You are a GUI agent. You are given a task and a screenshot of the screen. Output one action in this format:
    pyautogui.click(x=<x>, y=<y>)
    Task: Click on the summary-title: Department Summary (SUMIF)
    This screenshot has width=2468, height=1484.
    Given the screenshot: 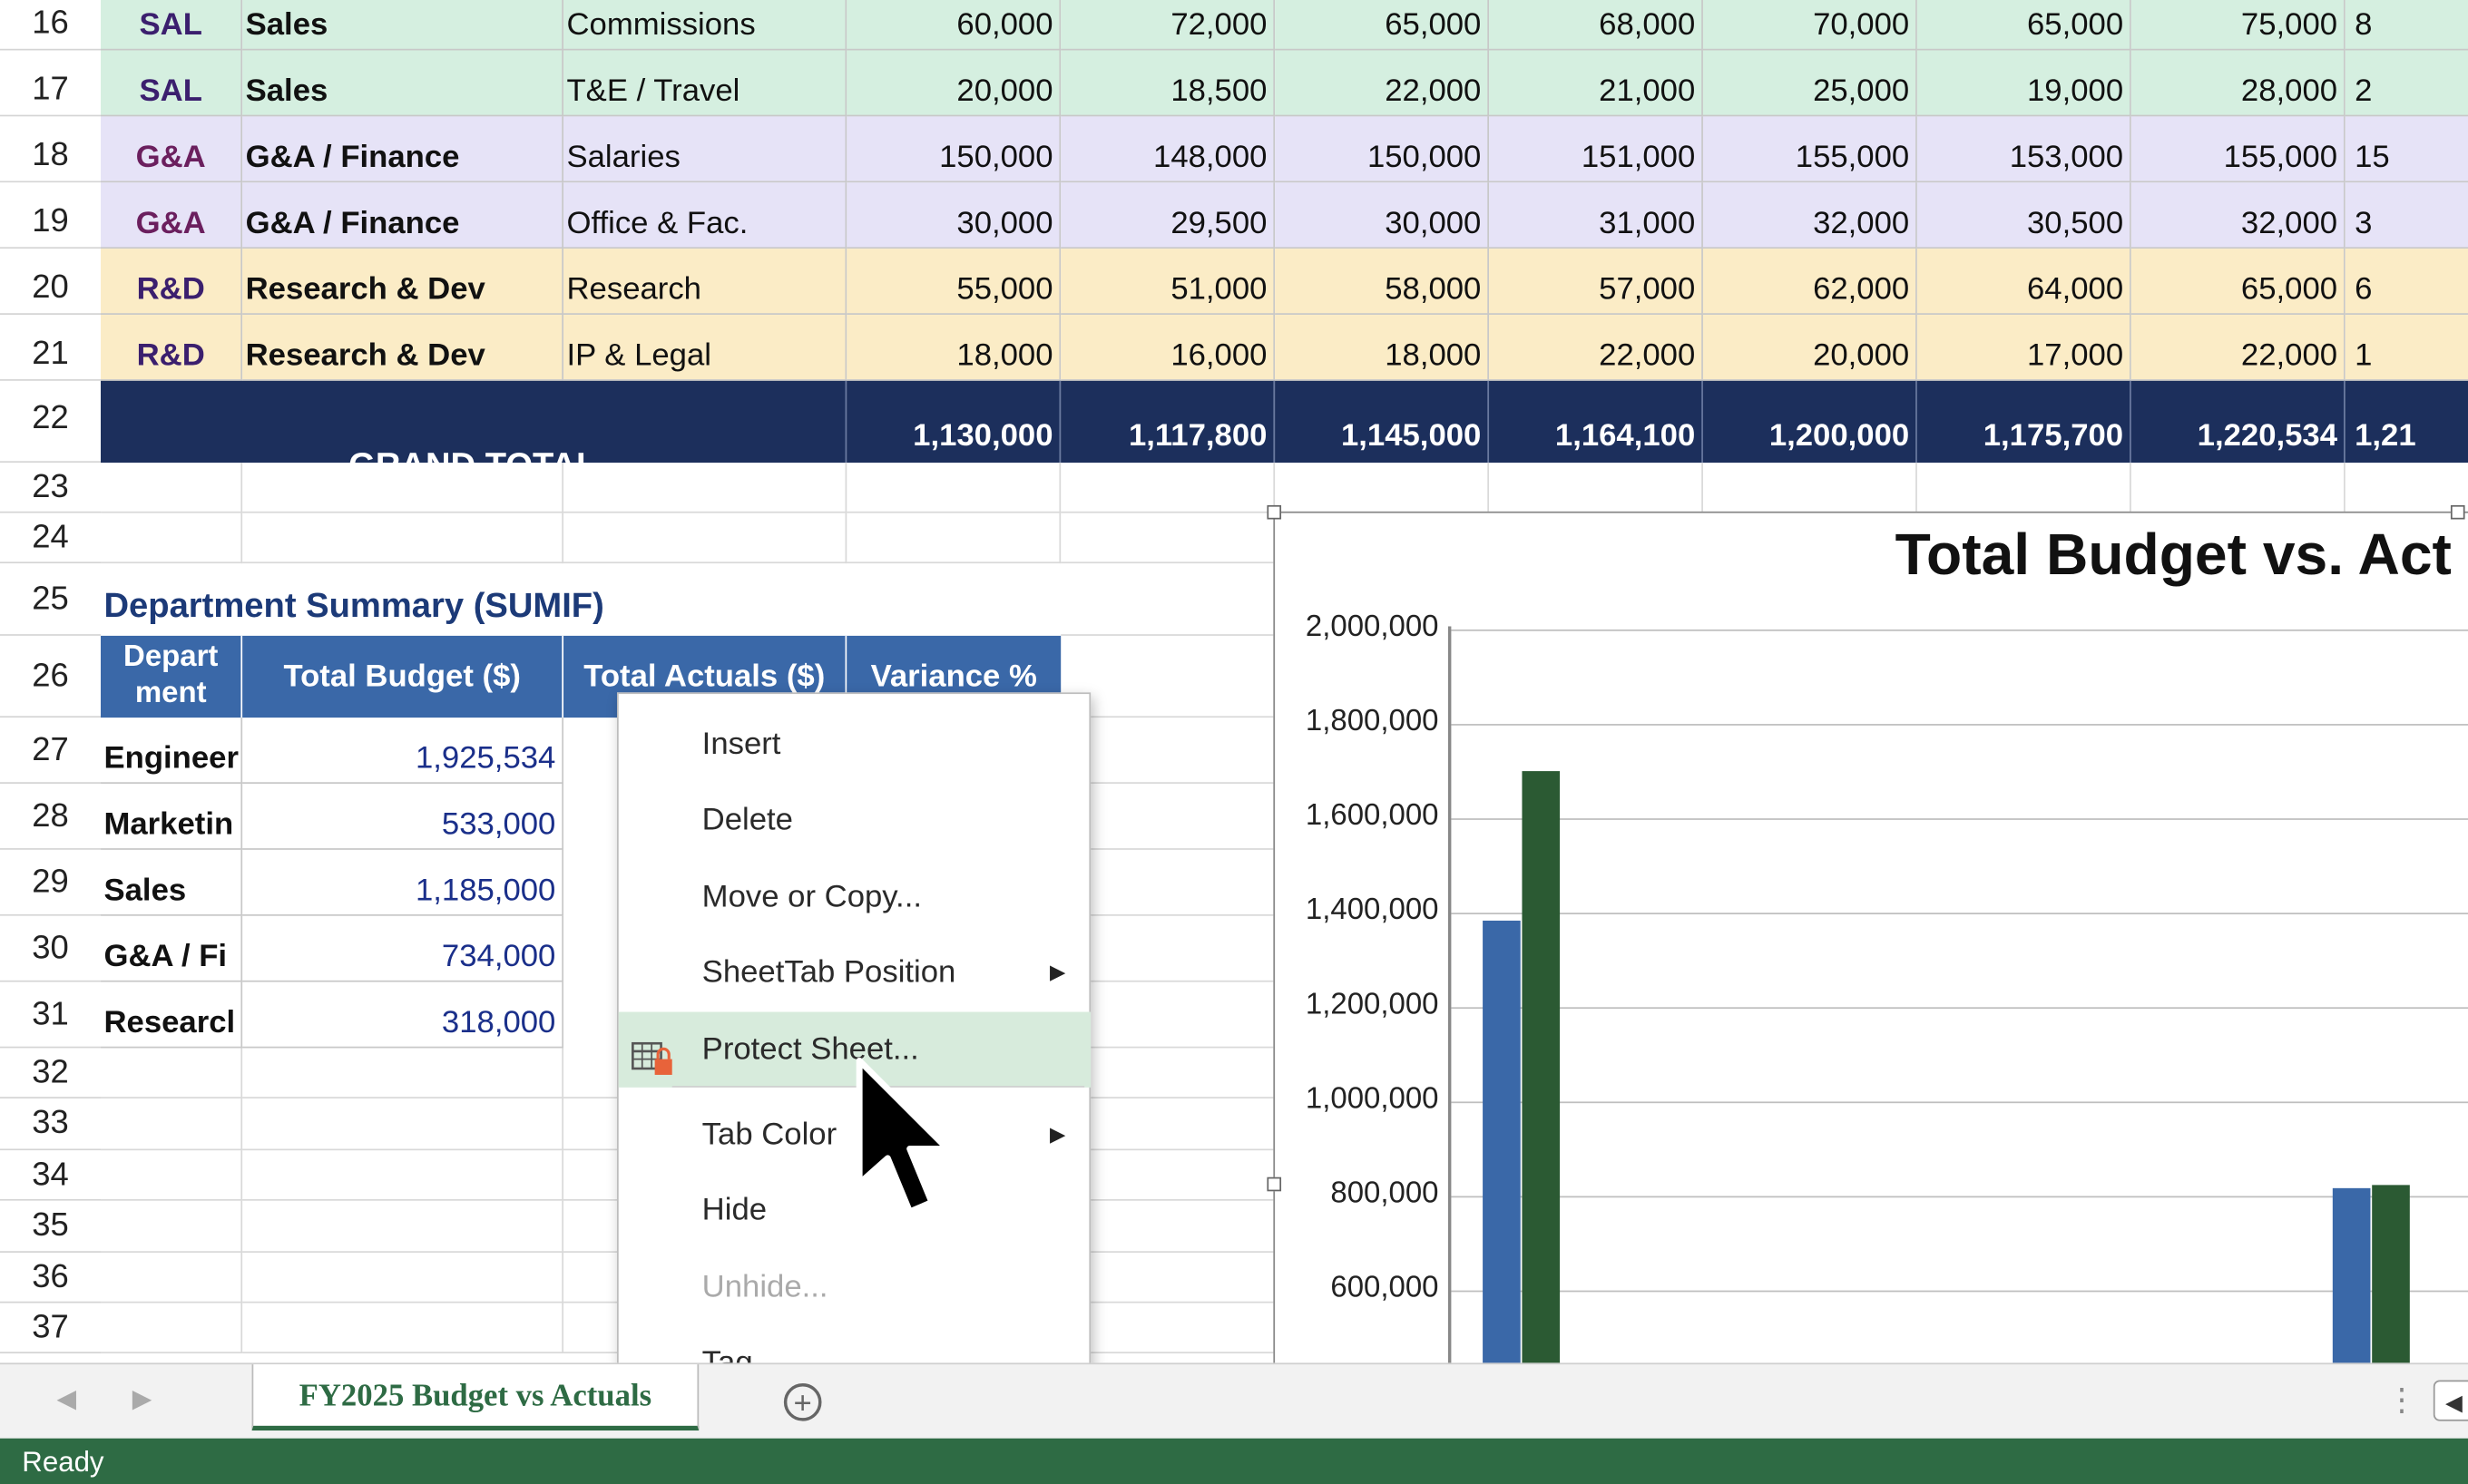 What is the action you would take?
    pyautogui.click(x=353, y=605)
    